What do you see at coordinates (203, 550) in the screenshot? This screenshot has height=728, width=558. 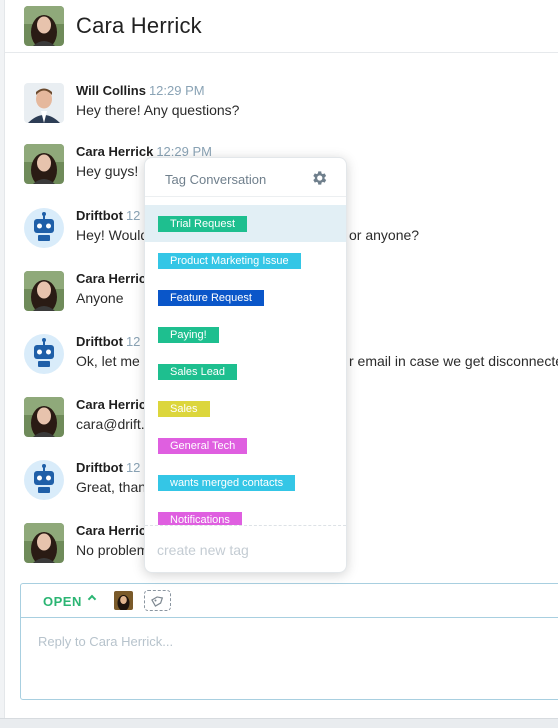 I see `create-tag-input: create new tag` at bounding box center [203, 550].